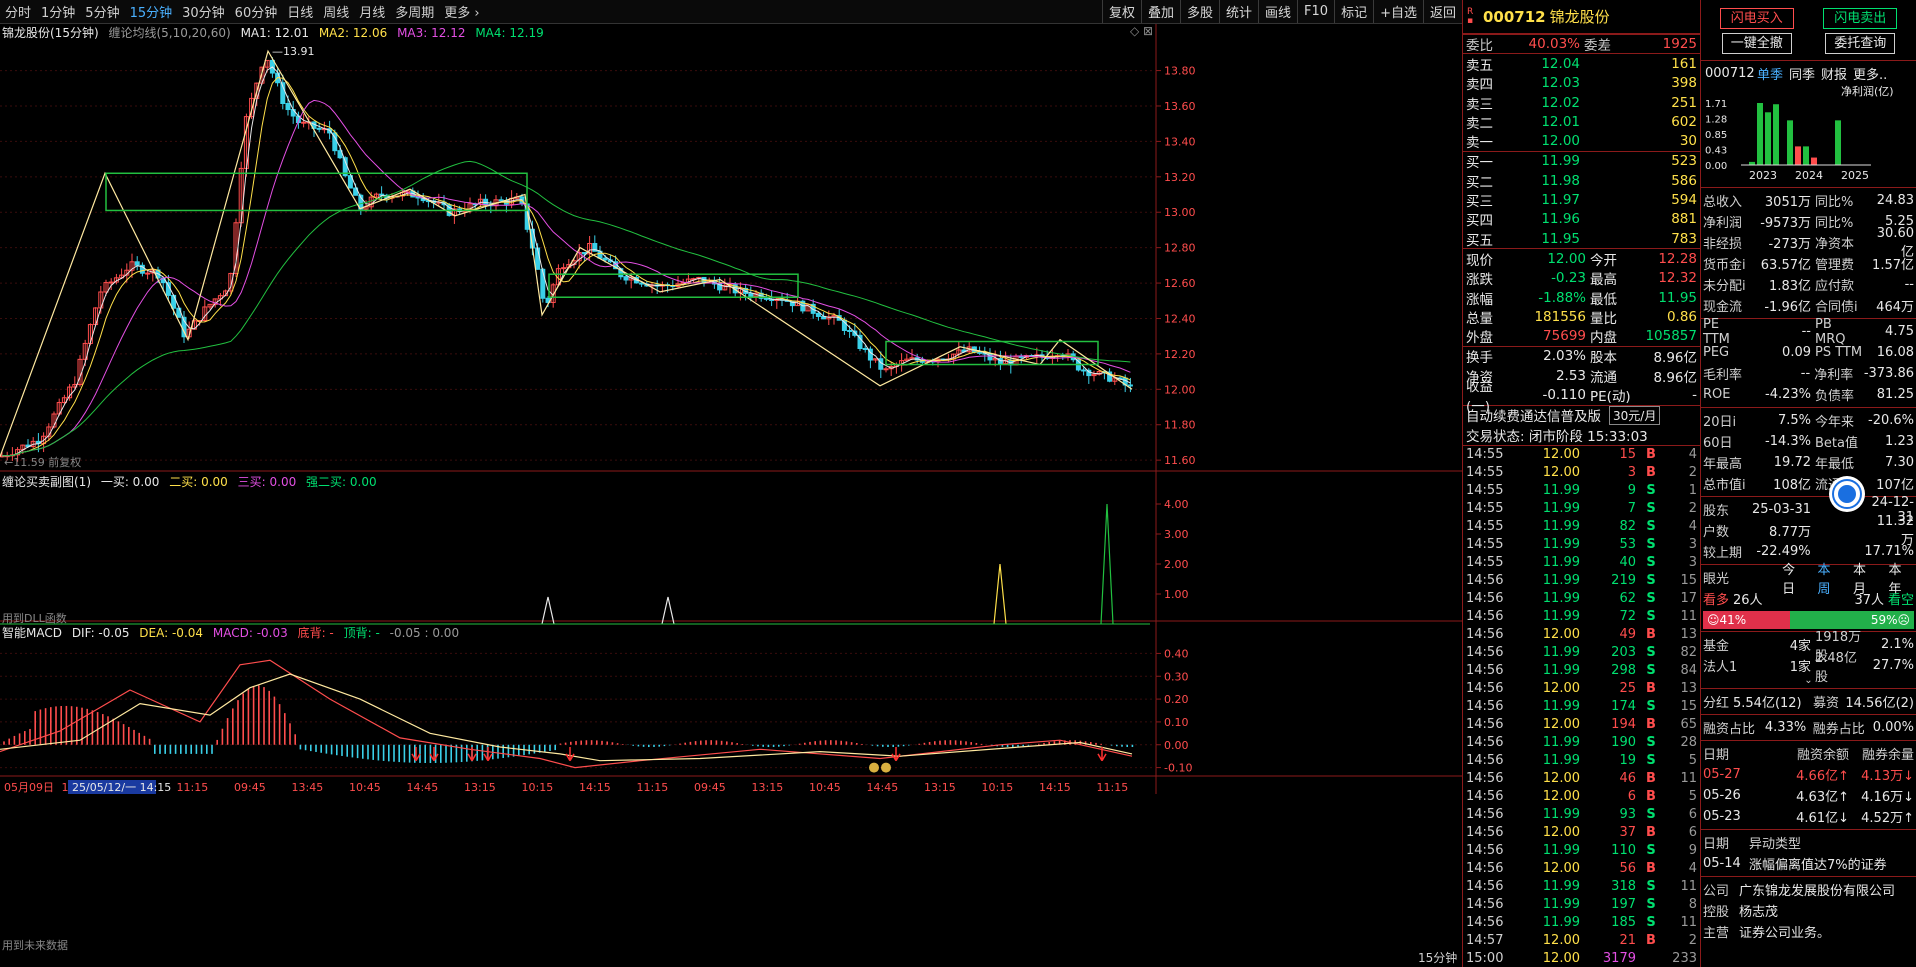  Describe the element at coordinates (1199, 11) in the screenshot. I see `multi-stock-button: 多股` at that location.